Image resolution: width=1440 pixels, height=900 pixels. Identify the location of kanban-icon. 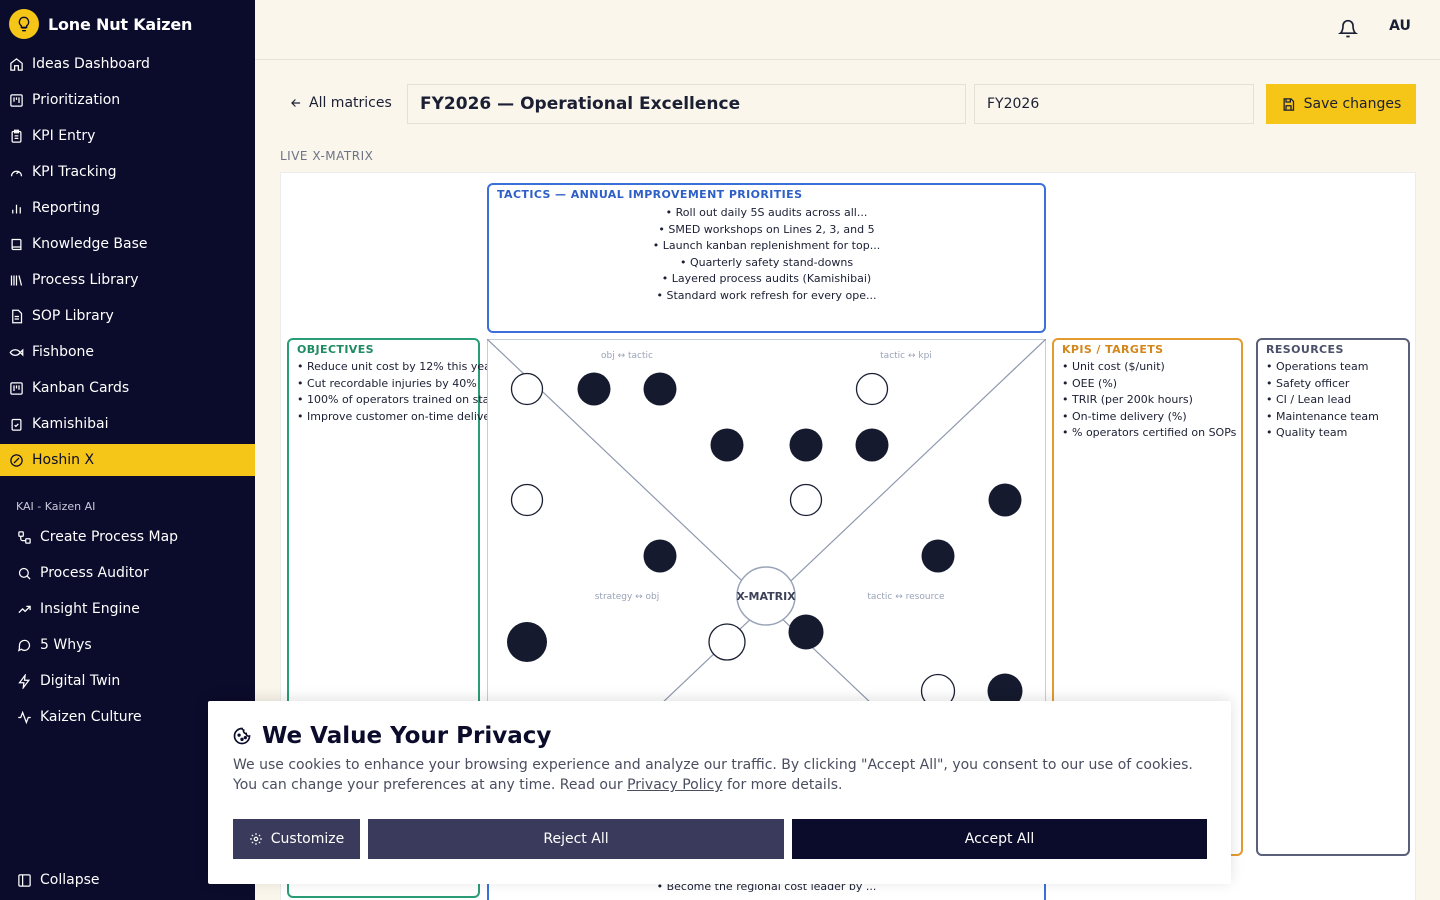
(16, 388).